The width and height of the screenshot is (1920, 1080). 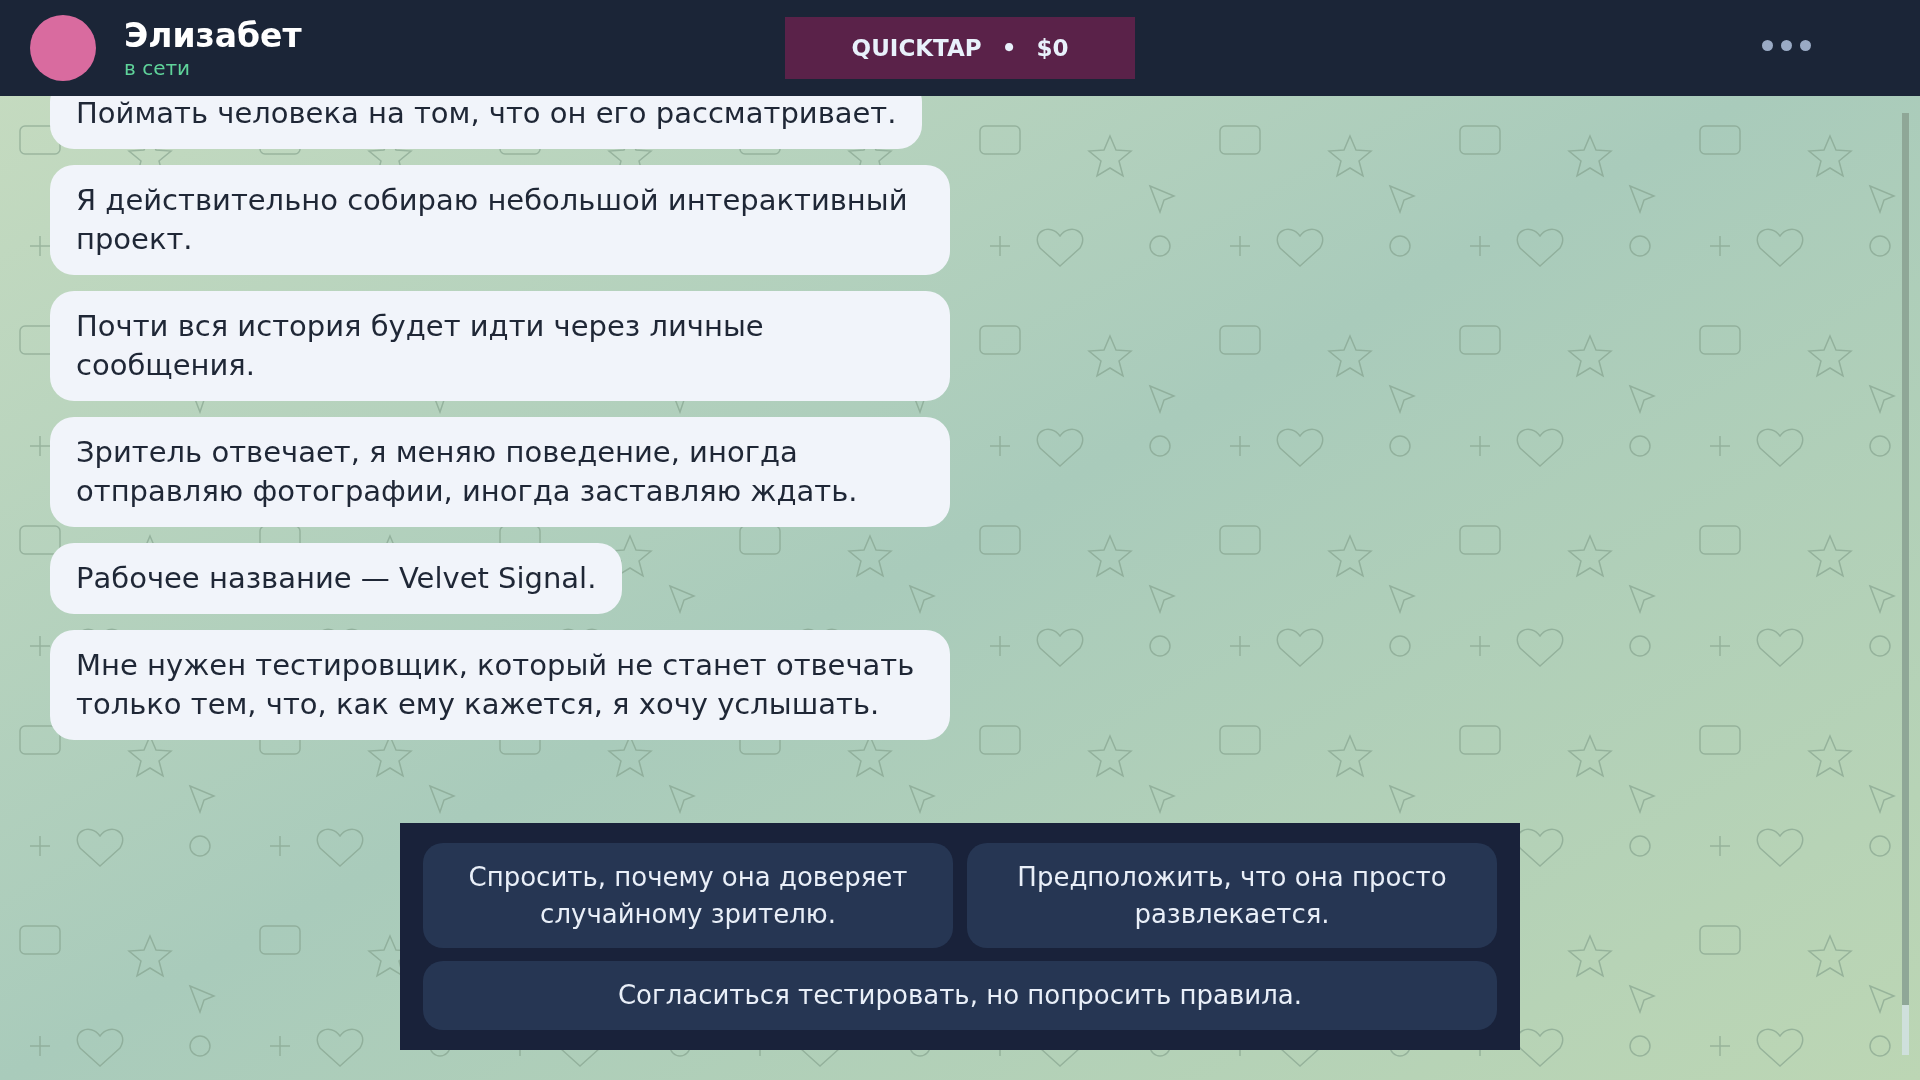 I want to click on message-bubble: Мне нужен тестировщик, который не станет отвечать только тем, что, как ему кажется, я хочу услышать., so click(x=500, y=685).